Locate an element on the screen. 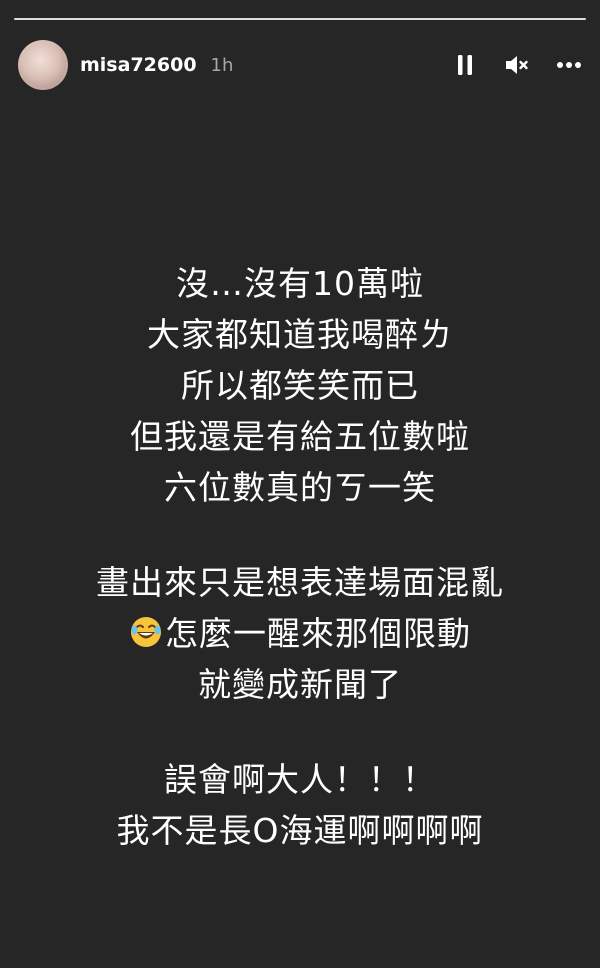 This screenshot has width=600, height=968. more-options-button is located at coordinates (569, 65).